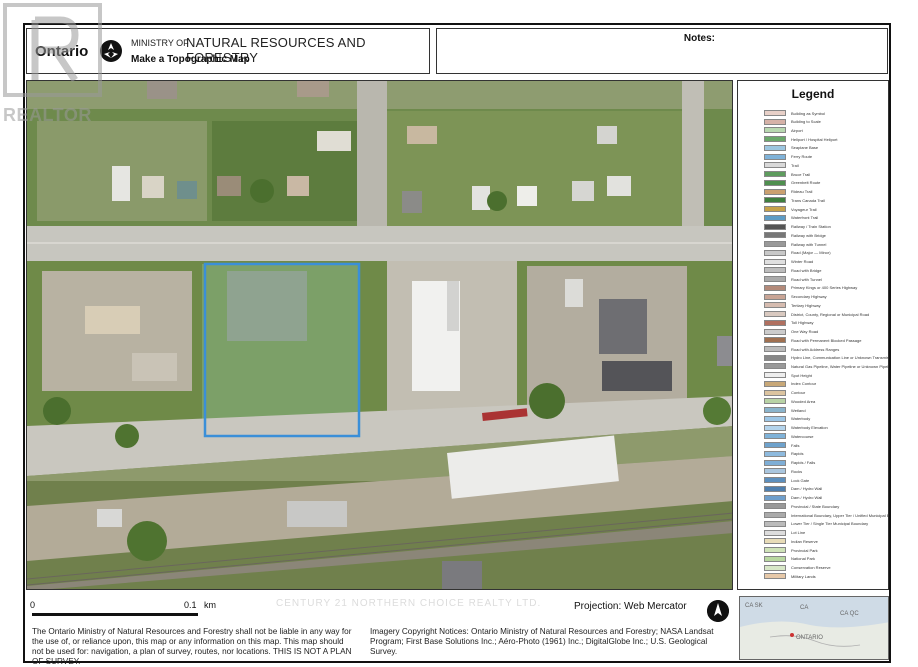 Image resolution: width=918 pixels, height=667 pixels. What do you see at coordinates (801, 419) in the screenshot?
I see `legend-item-label: Waterbody` at bounding box center [801, 419].